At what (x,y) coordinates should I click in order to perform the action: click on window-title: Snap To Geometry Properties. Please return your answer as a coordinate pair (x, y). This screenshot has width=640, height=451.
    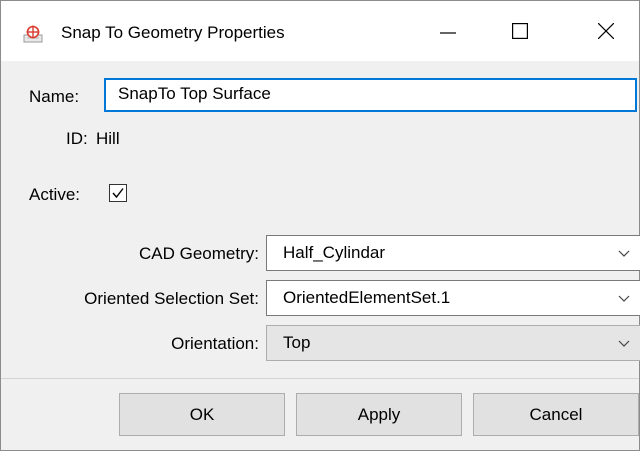
    Looking at the image, I should click on (173, 32).